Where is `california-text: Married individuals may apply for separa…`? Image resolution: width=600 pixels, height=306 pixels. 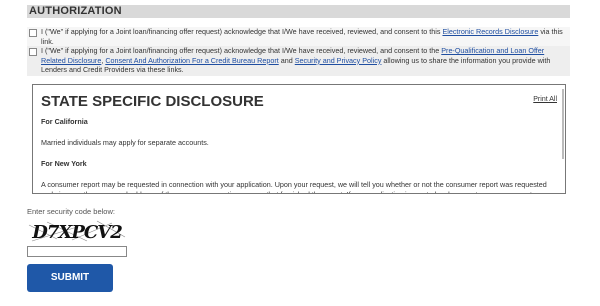 california-text: Married individuals may apply for separa… is located at coordinates (125, 143).